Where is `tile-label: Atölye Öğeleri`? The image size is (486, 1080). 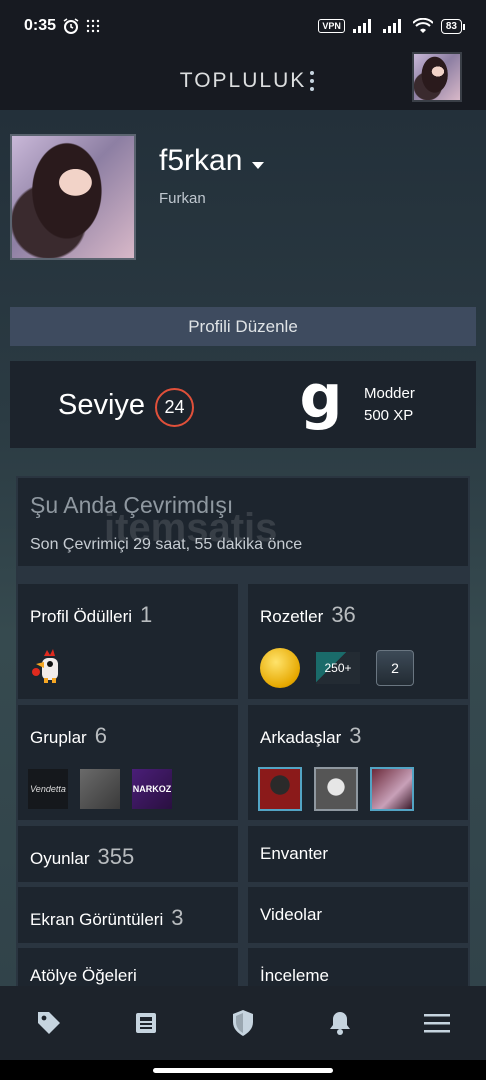
tile-label: Atölye Öğeleri is located at coordinates (83, 975).